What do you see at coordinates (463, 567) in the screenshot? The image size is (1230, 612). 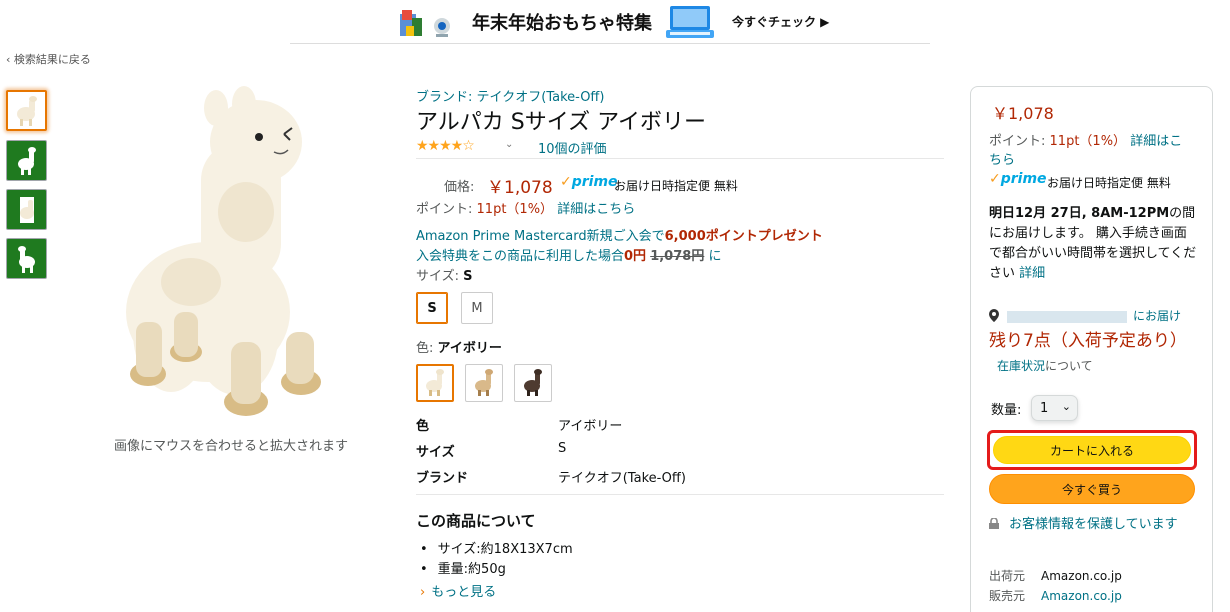 I see `feature-bullet: 重量:約50g` at bounding box center [463, 567].